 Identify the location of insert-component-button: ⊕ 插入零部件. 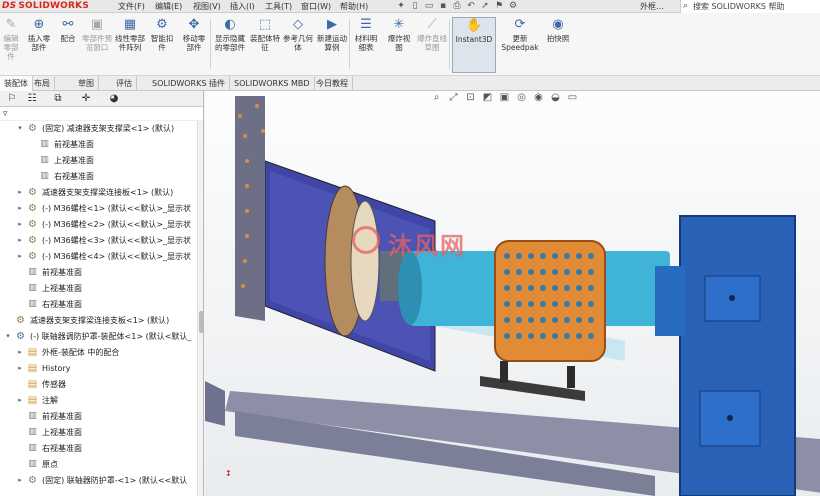
(39, 45).